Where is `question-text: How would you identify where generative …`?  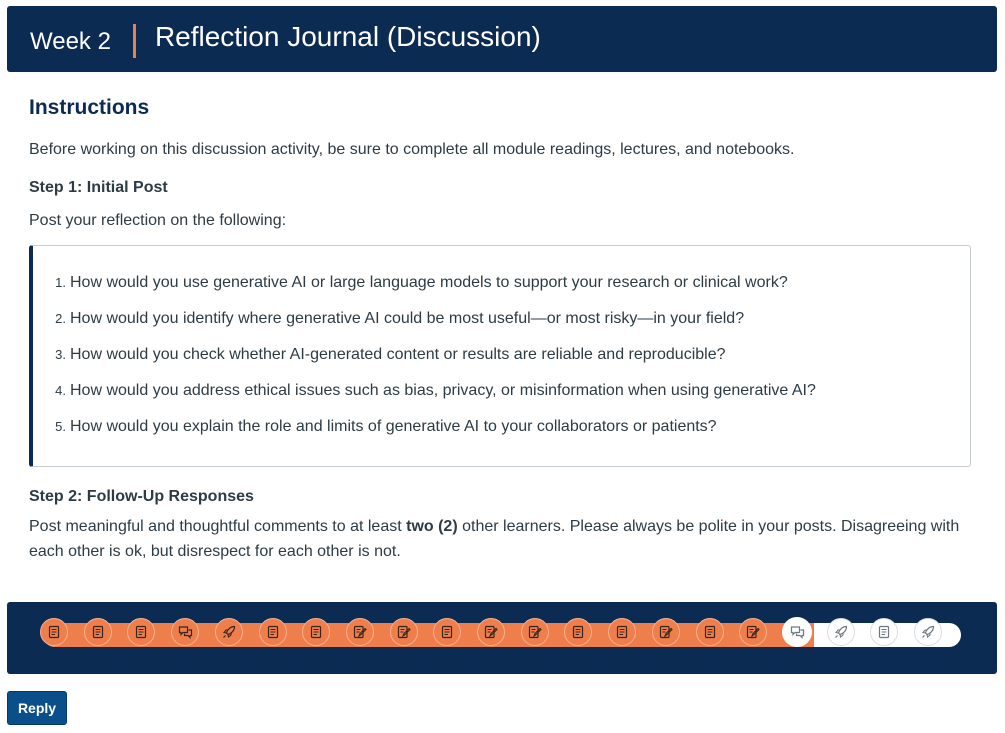 question-text: How would you identify where generative … is located at coordinates (407, 318).